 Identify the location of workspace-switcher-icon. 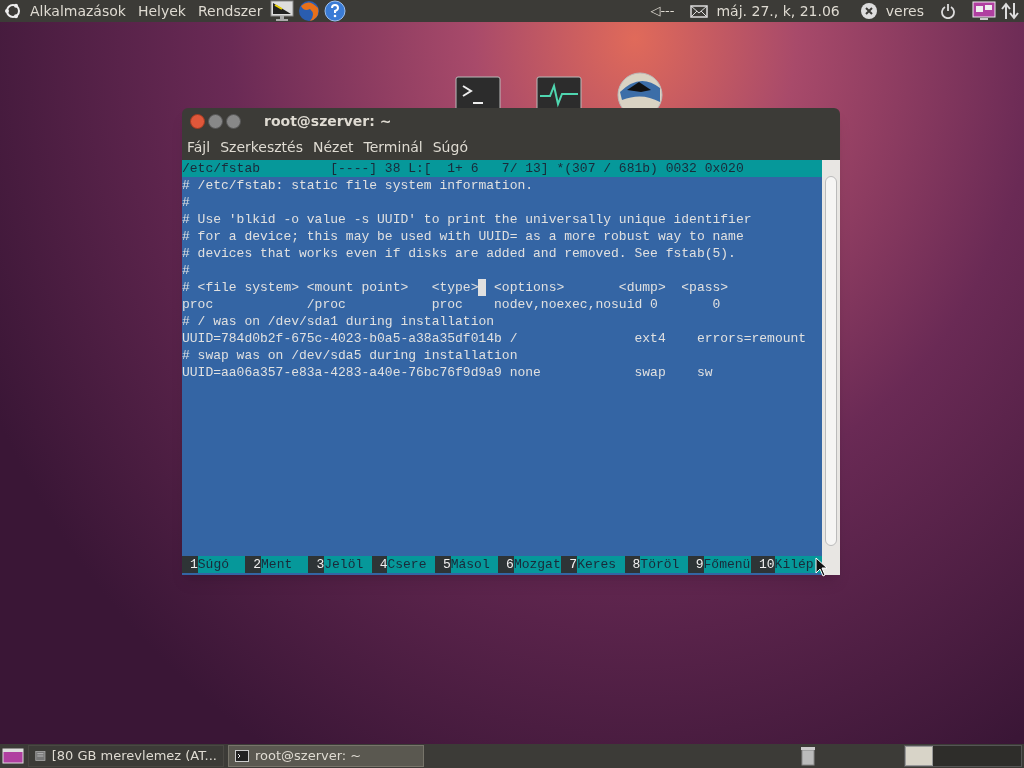
(984, 11).